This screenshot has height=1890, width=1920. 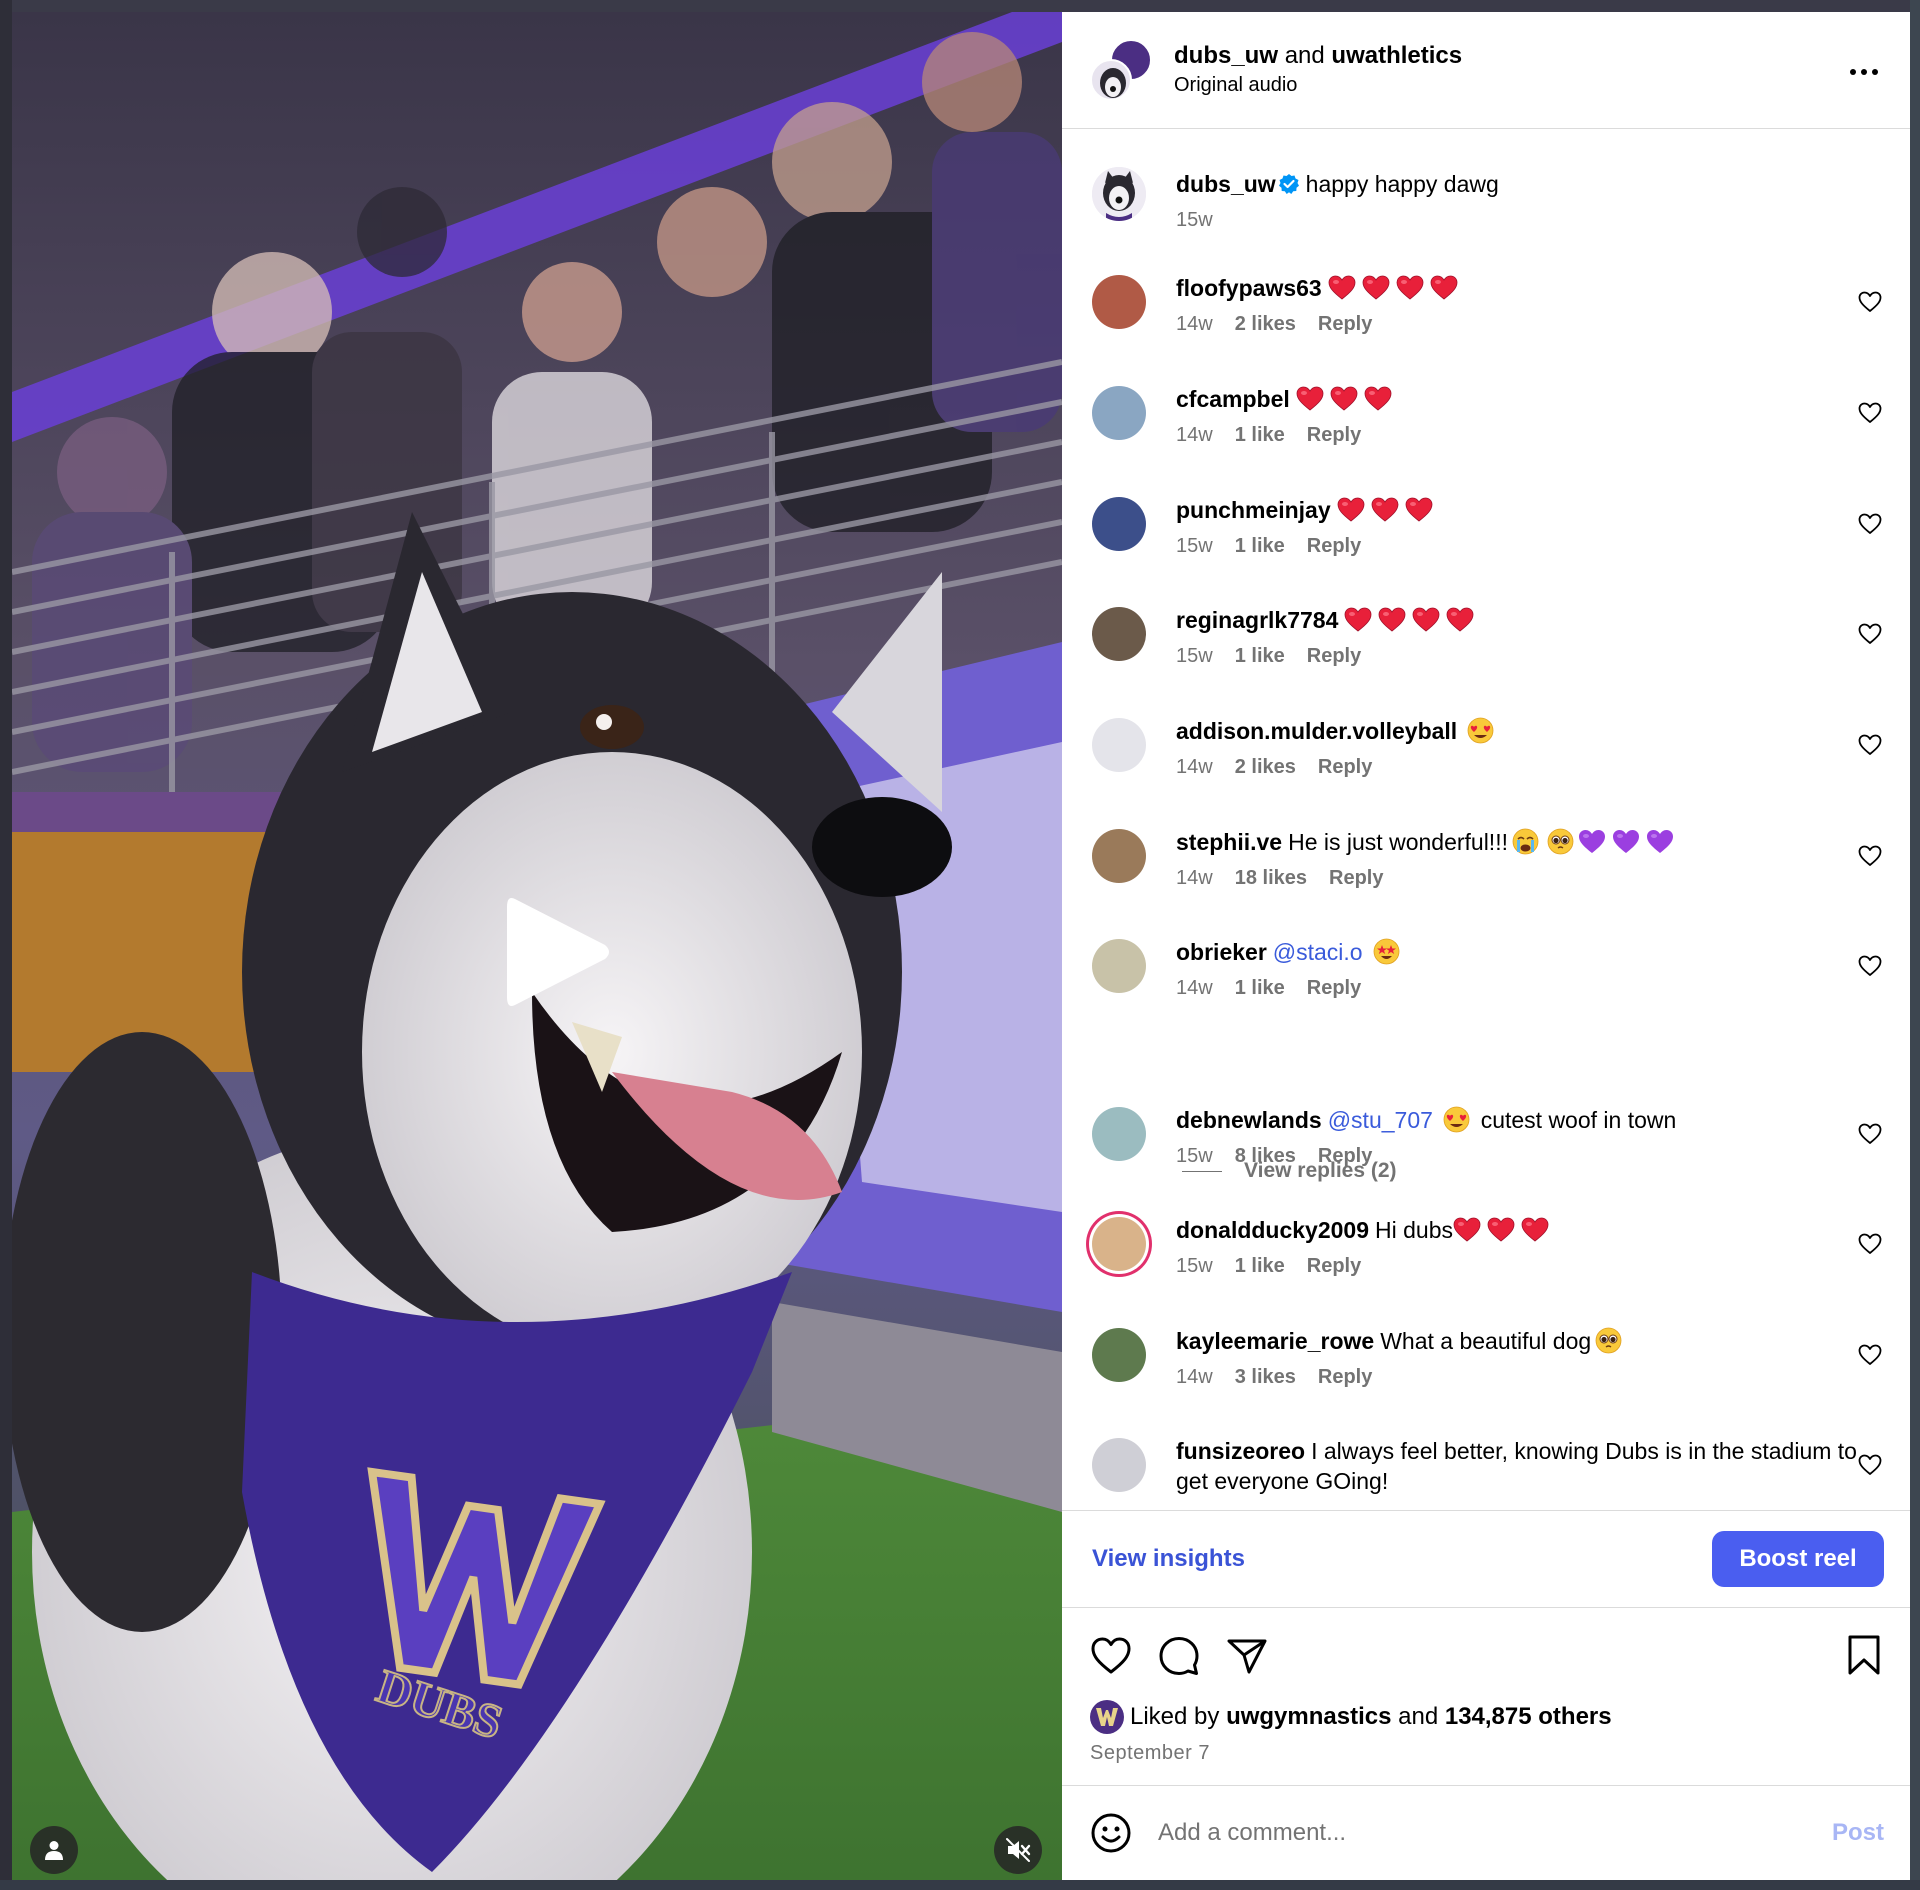 I want to click on red-heart-emoji, so click(x=1419, y=509).